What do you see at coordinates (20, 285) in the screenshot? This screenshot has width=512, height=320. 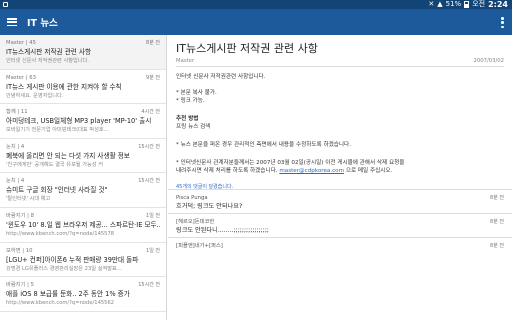 I see `list-item-meta: 바람지기 | 5` at bounding box center [20, 285].